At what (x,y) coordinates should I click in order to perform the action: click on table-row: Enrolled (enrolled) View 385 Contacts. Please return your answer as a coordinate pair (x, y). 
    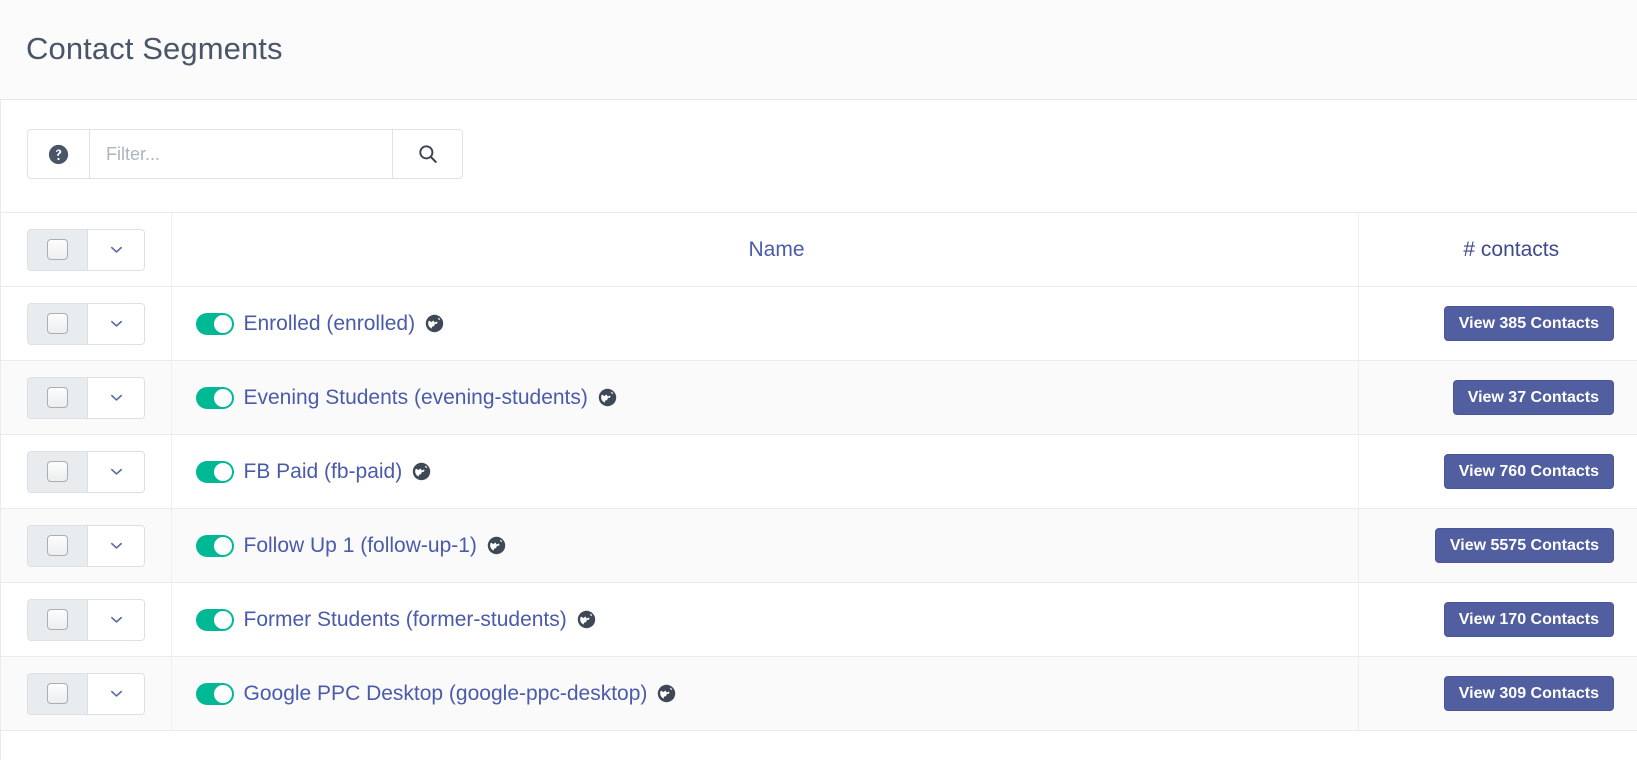
    Looking at the image, I should click on (819, 323).